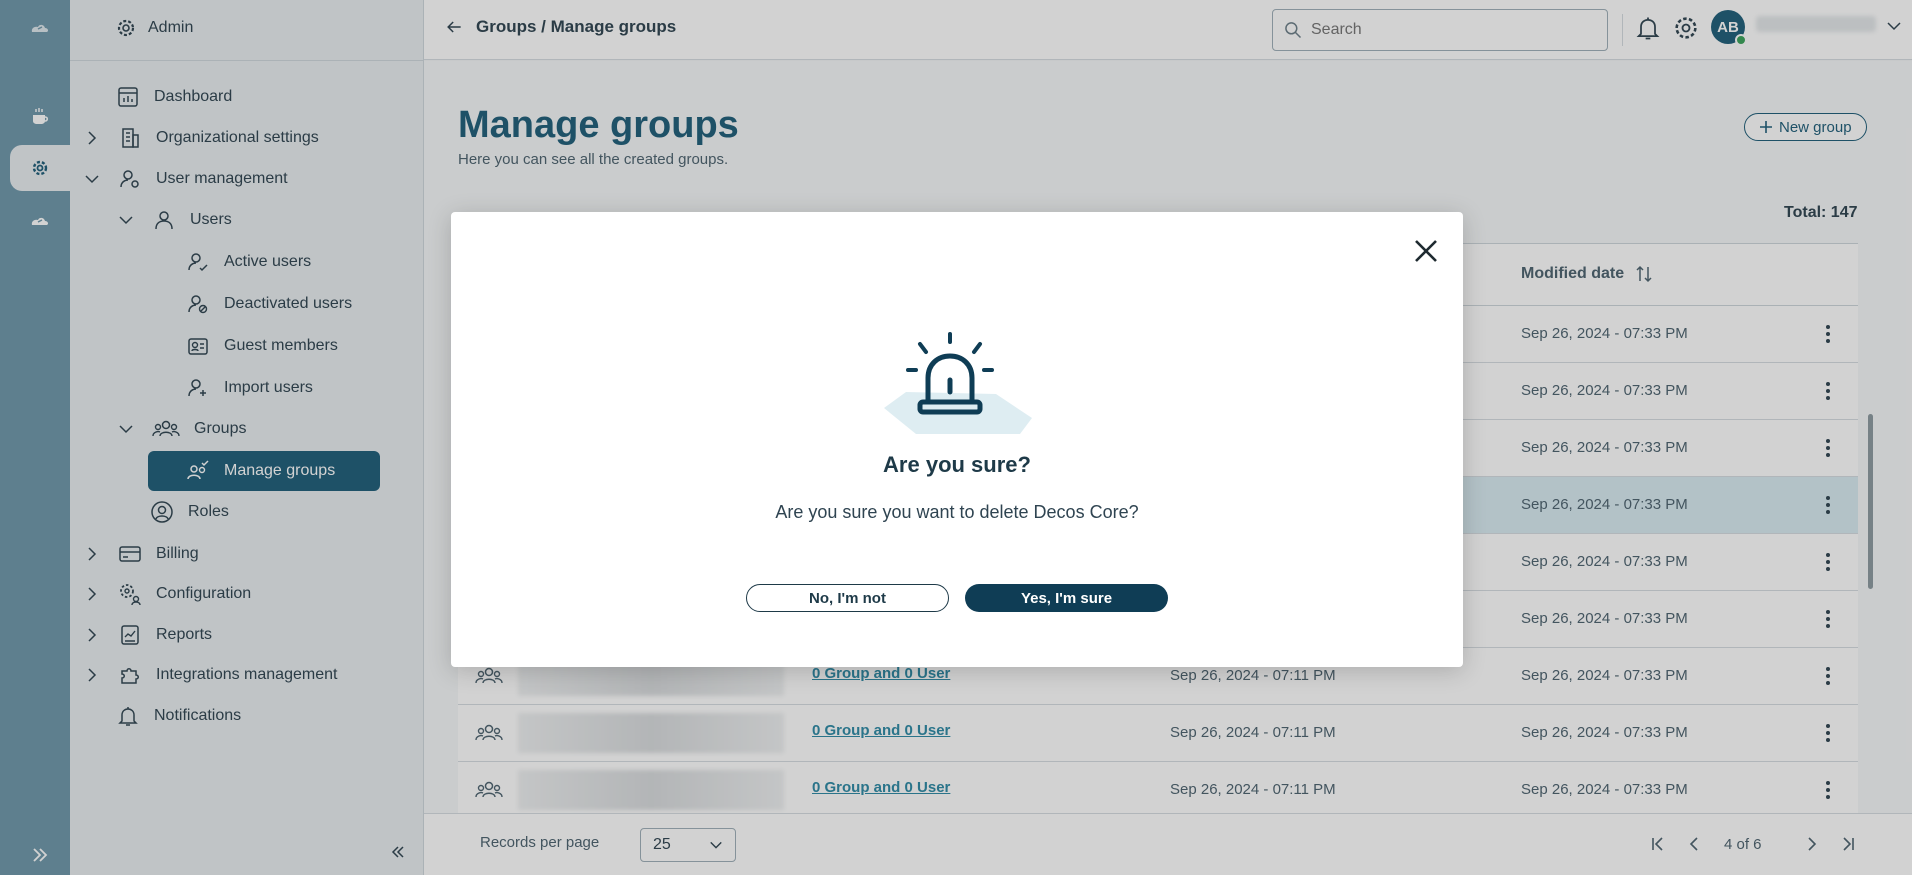 This screenshot has width=1912, height=875. What do you see at coordinates (1066, 598) in the screenshot?
I see `confirm-delete-button: Yes, I'm sure` at bounding box center [1066, 598].